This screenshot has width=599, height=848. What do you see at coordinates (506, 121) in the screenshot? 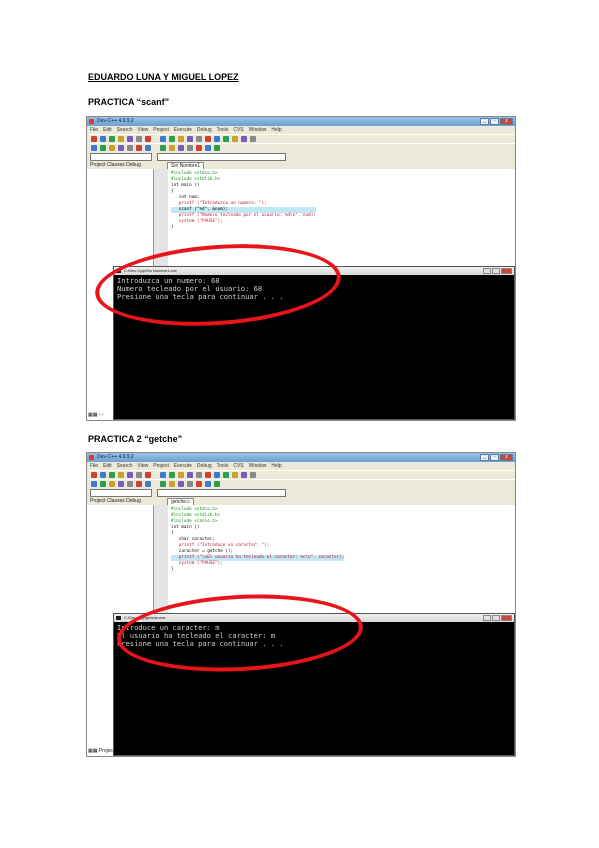
I see `close-button: x` at bounding box center [506, 121].